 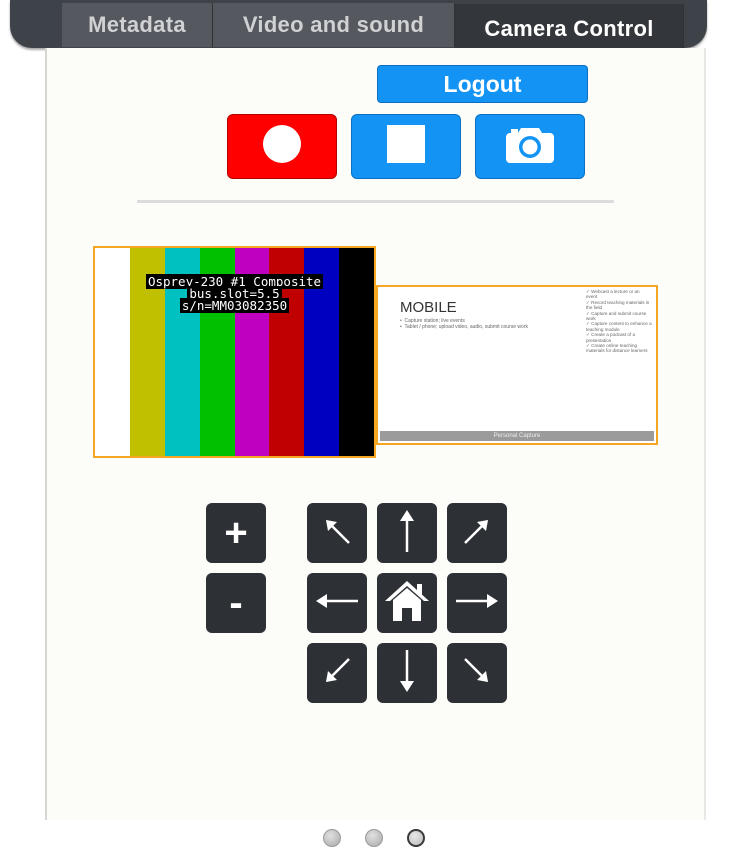 What do you see at coordinates (613, 294) in the screenshot?
I see `checklist-item: Webcast a lecture or an event` at bounding box center [613, 294].